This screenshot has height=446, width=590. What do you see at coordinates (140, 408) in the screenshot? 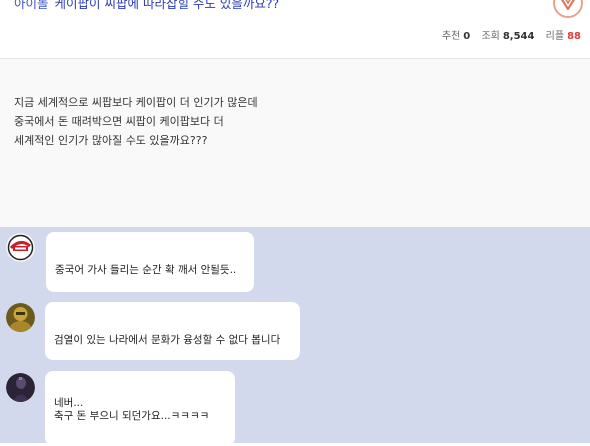
I see `comment-bubble: 네버... 축구 돈 부으니 되던가요...ㅋㅋㅋㅋ` at bounding box center [140, 408].